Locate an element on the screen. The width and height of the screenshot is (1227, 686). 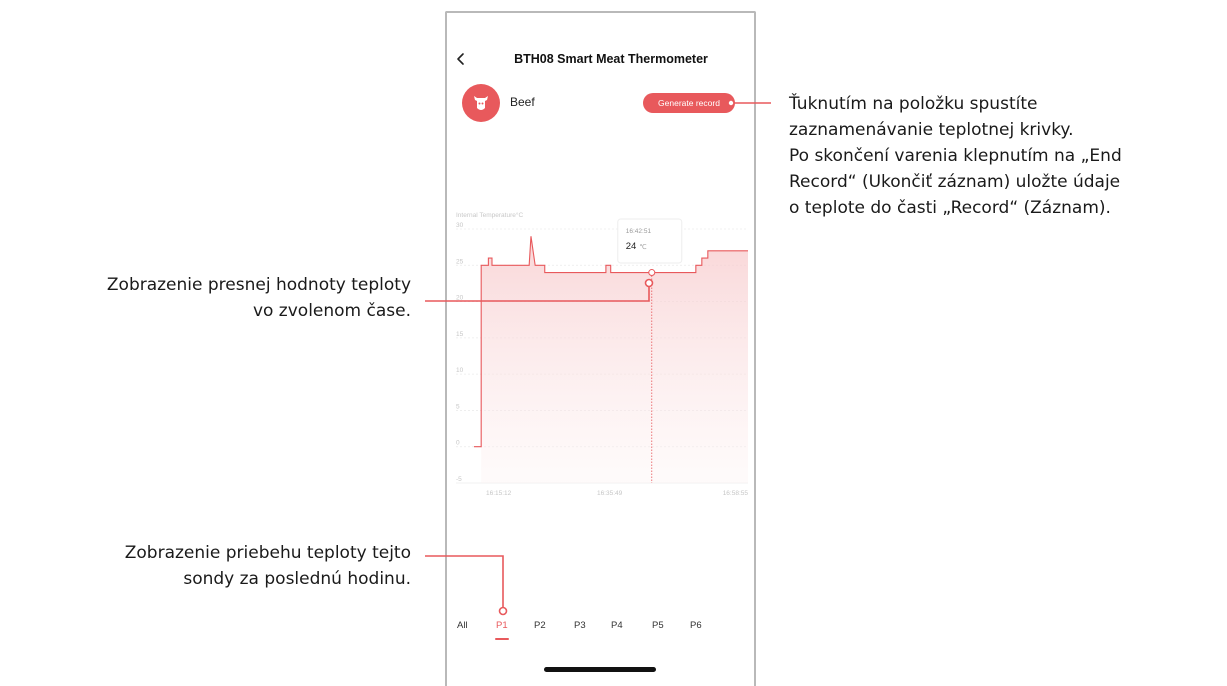
y-tick-label: 0 is located at coordinates (458, 443).